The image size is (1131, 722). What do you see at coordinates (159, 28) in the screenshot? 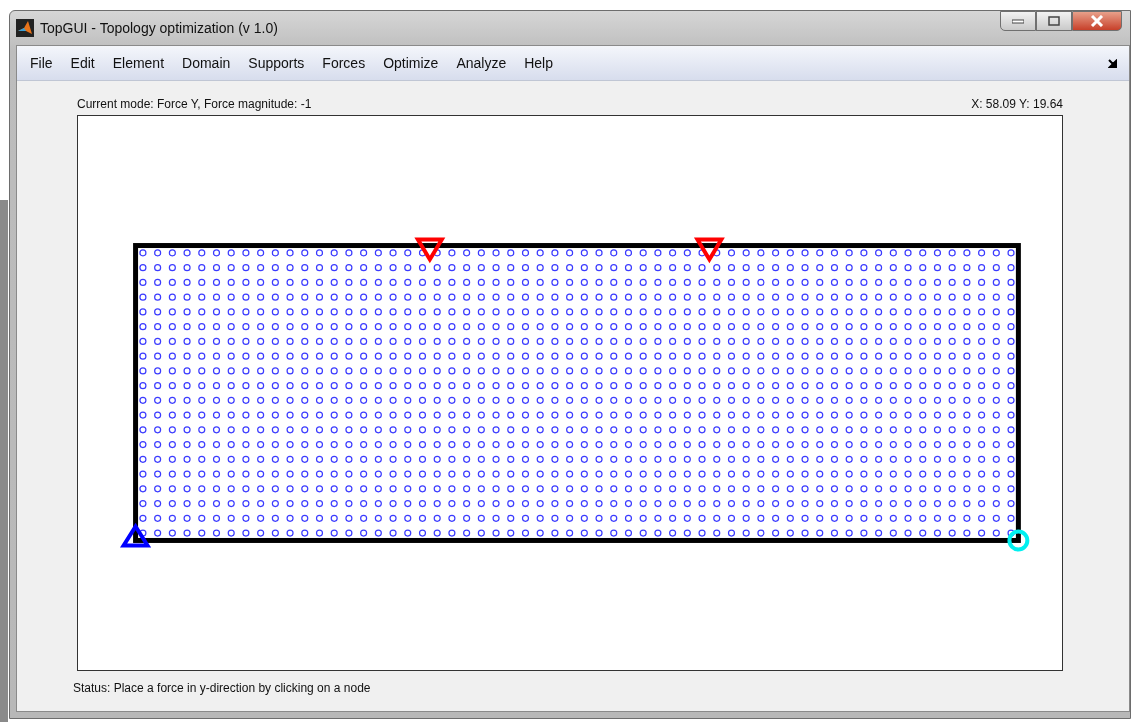
I see `window-title: TopGUI - Topology optimization (v 1.0)` at bounding box center [159, 28].